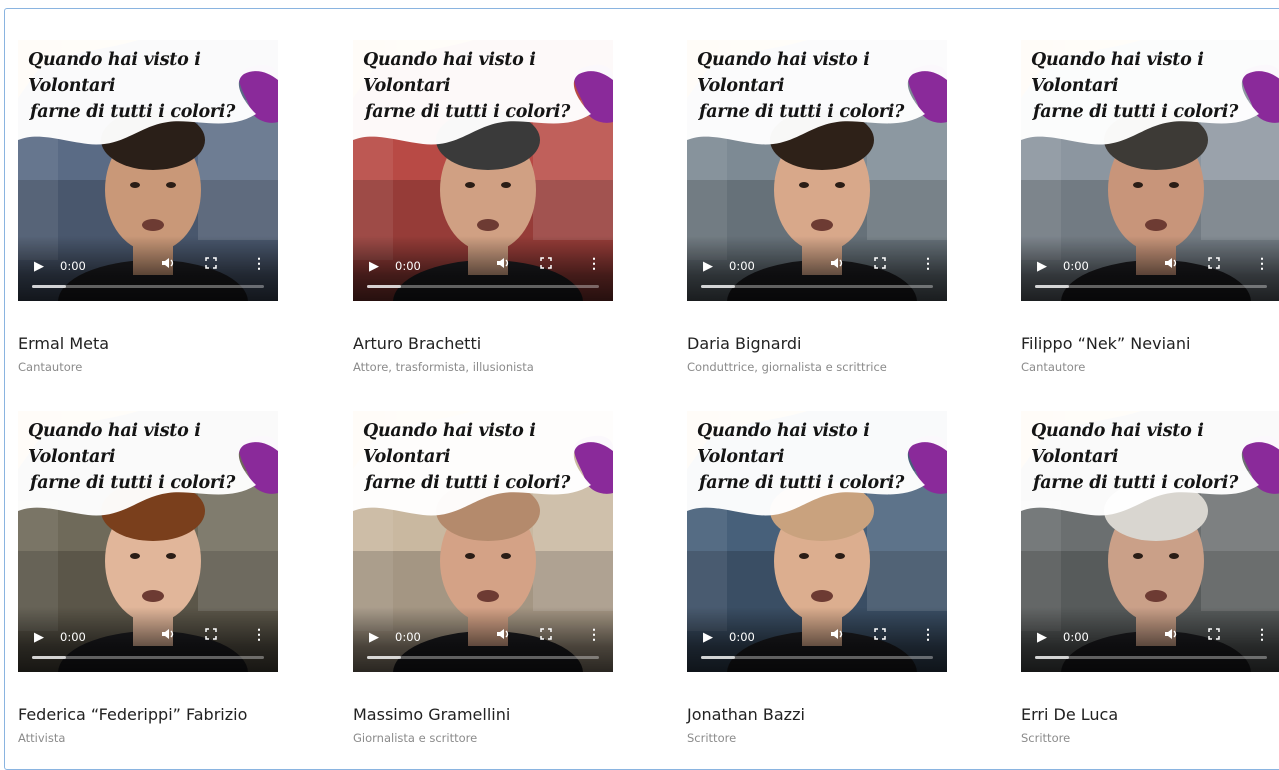 This screenshot has height=770, width=1279. I want to click on person-role: Attivista, so click(42, 738).